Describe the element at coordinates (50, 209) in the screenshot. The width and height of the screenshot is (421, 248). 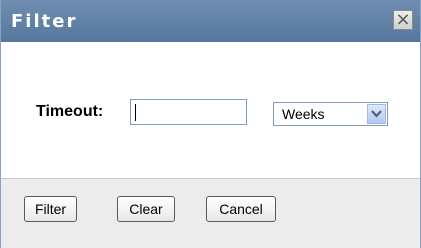
I see `filter-button: Filter` at that location.